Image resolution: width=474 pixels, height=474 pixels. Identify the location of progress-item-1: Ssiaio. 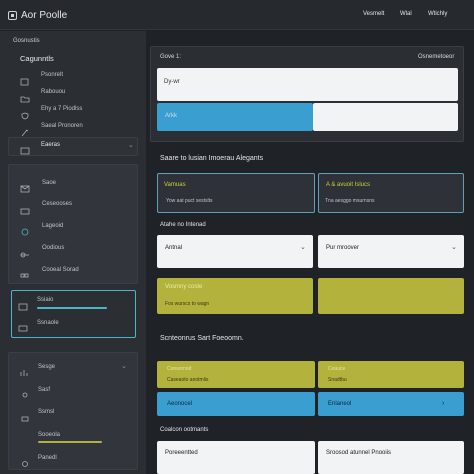
(45, 300).